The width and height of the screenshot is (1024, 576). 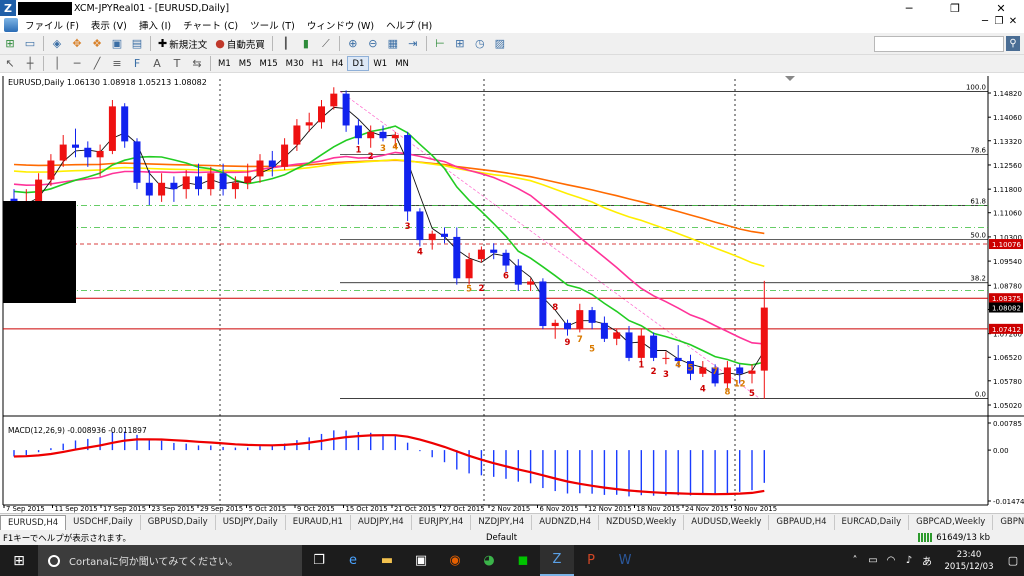 I want to click on battery-icon: ▭, so click(x=873, y=560).